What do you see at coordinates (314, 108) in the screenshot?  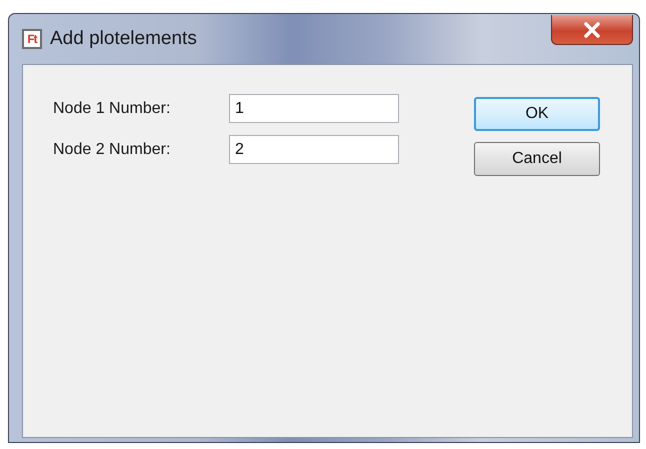 I see `number-field: 1` at bounding box center [314, 108].